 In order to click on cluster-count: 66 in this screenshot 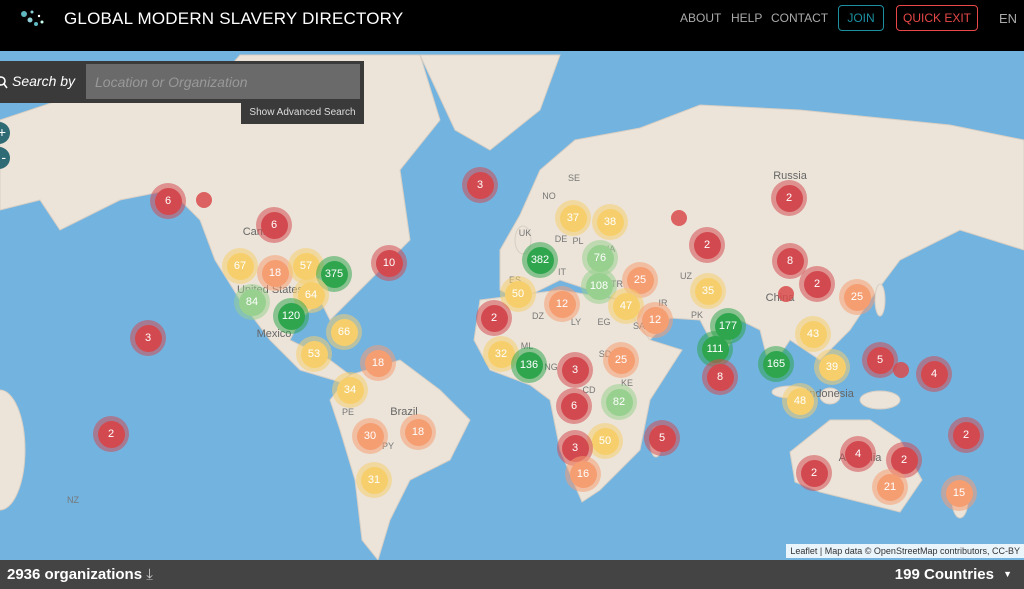, I will do `click(344, 332)`.